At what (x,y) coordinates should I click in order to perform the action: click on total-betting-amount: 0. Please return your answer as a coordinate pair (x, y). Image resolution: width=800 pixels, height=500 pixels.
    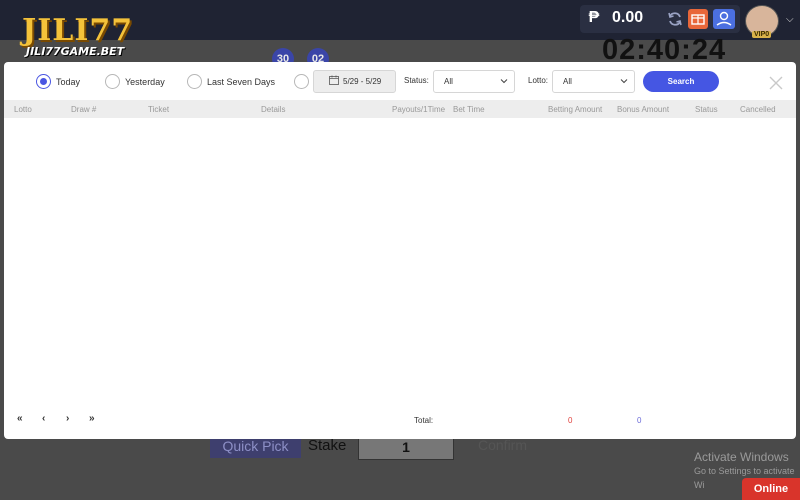
    Looking at the image, I should click on (570, 420).